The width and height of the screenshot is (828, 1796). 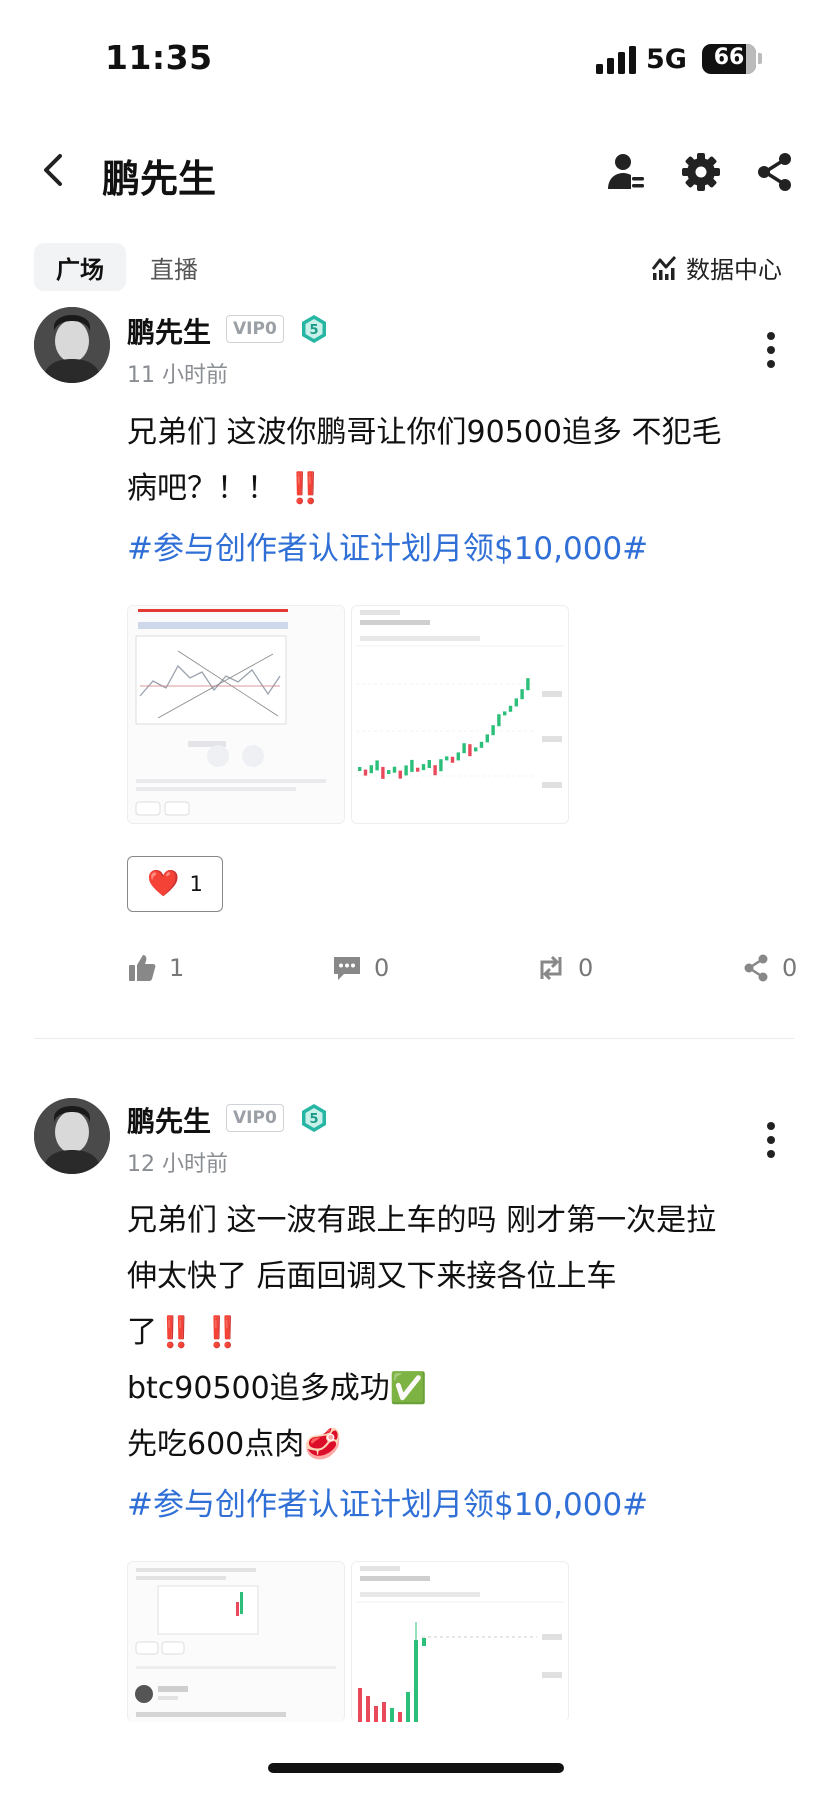 What do you see at coordinates (142, 968) in the screenshot?
I see `thumbs-up-icon` at bounding box center [142, 968].